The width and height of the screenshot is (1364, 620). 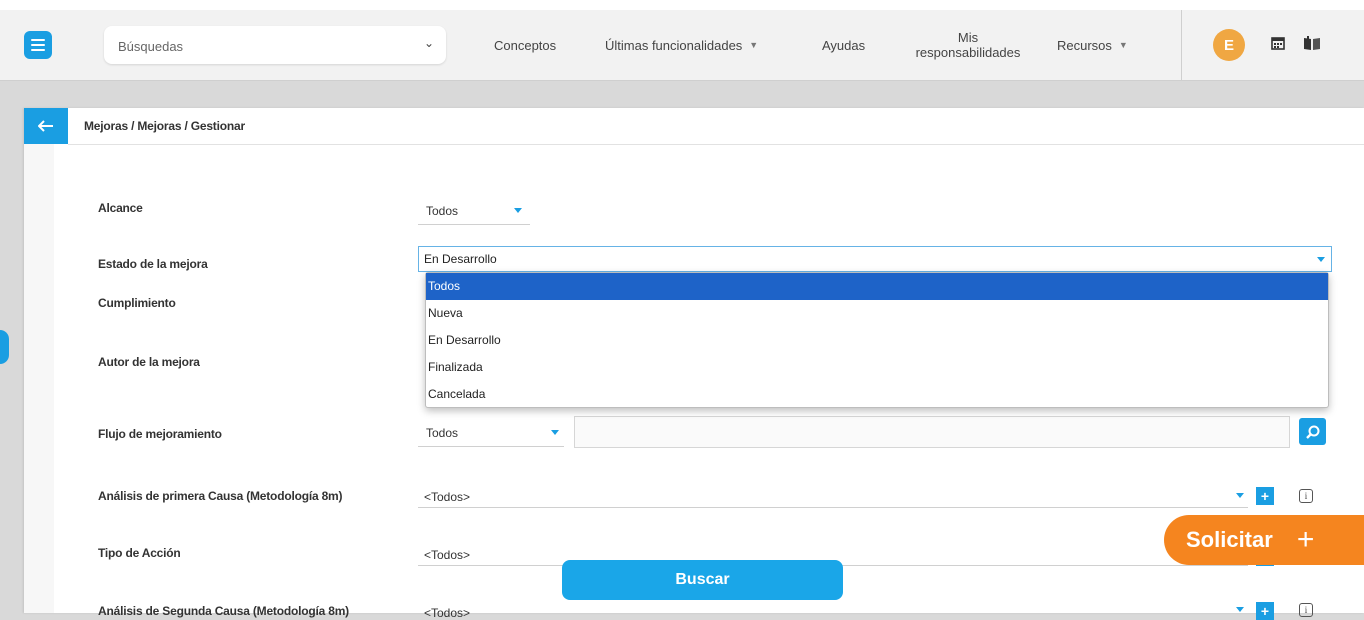 I want to click on dropdown-option: En Desarrollo, so click(x=877, y=340).